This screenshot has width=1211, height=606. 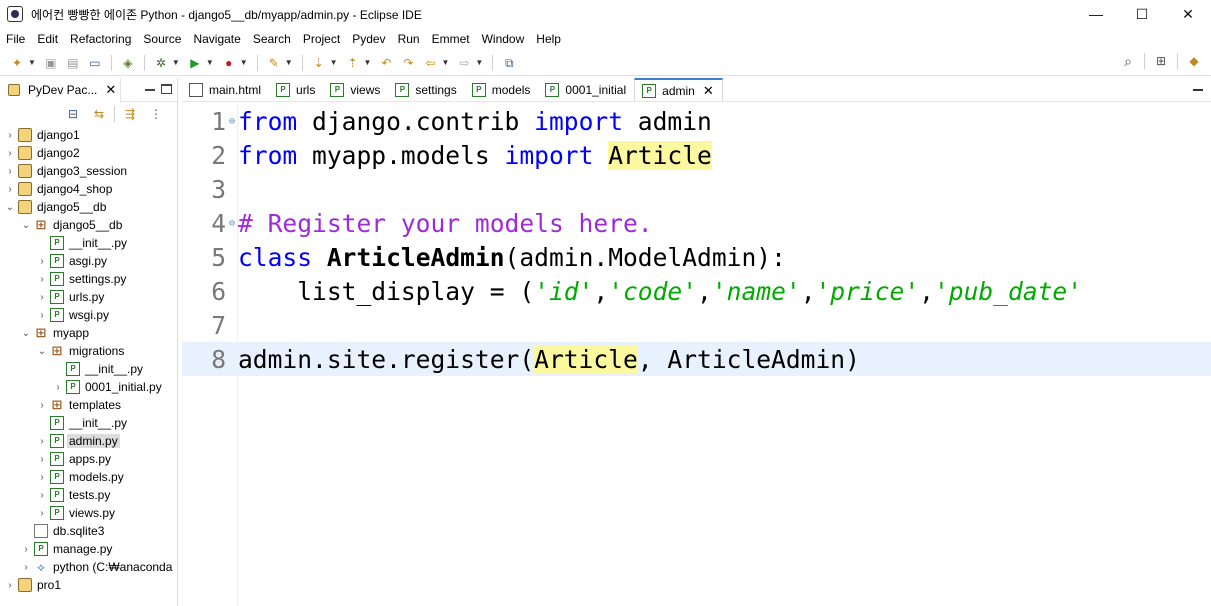 What do you see at coordinates (1194, 61) in the screenshot?
I see `pydev-perspective-icon: ◆` at bounding box center [1194, 61].